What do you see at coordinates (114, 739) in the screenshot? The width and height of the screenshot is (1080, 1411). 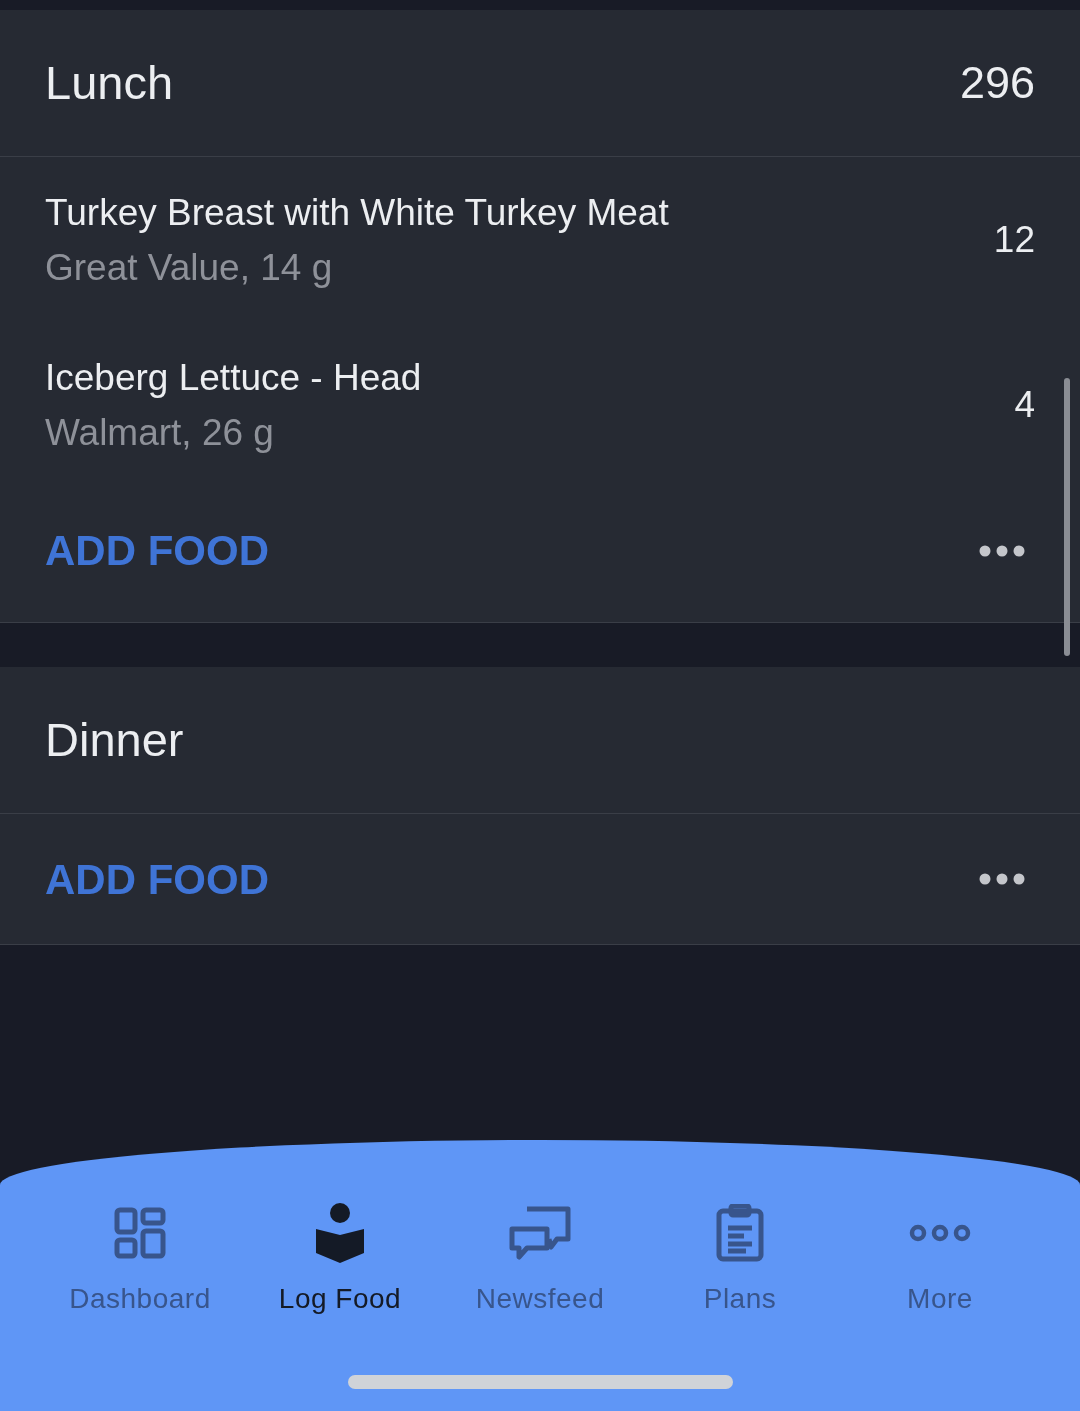 I see `meal-title: Dinner` at bounding box center [114, 739].